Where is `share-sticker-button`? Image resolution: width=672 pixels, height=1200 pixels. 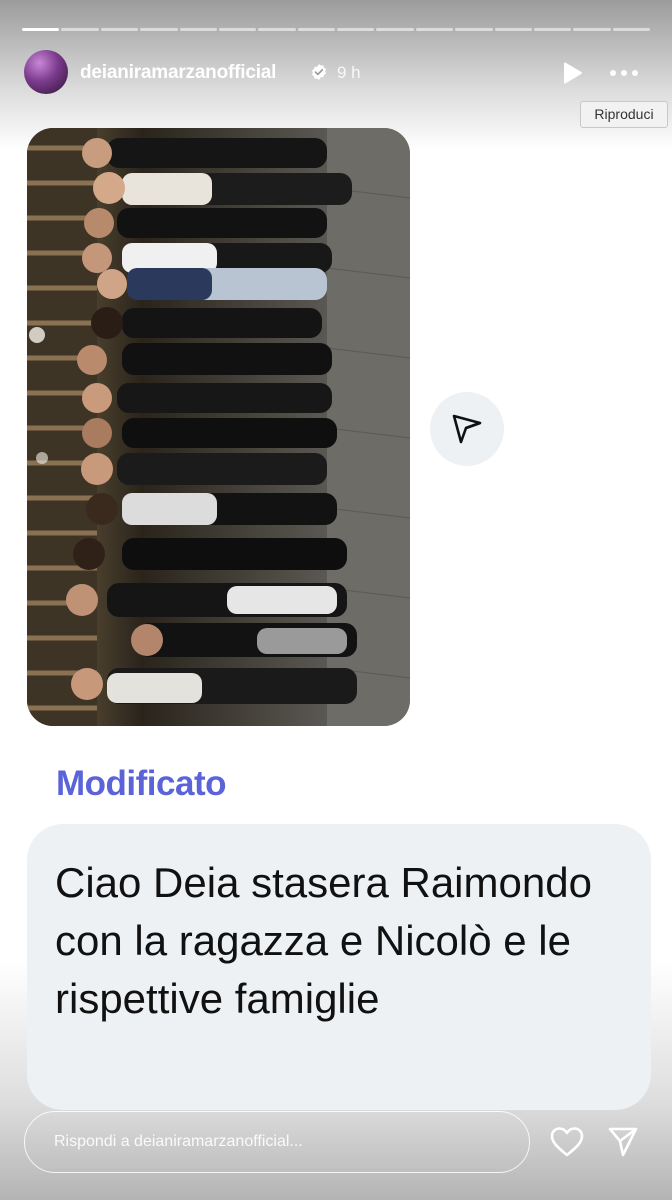
share-sticker-button is located at coordinates (467, 429).